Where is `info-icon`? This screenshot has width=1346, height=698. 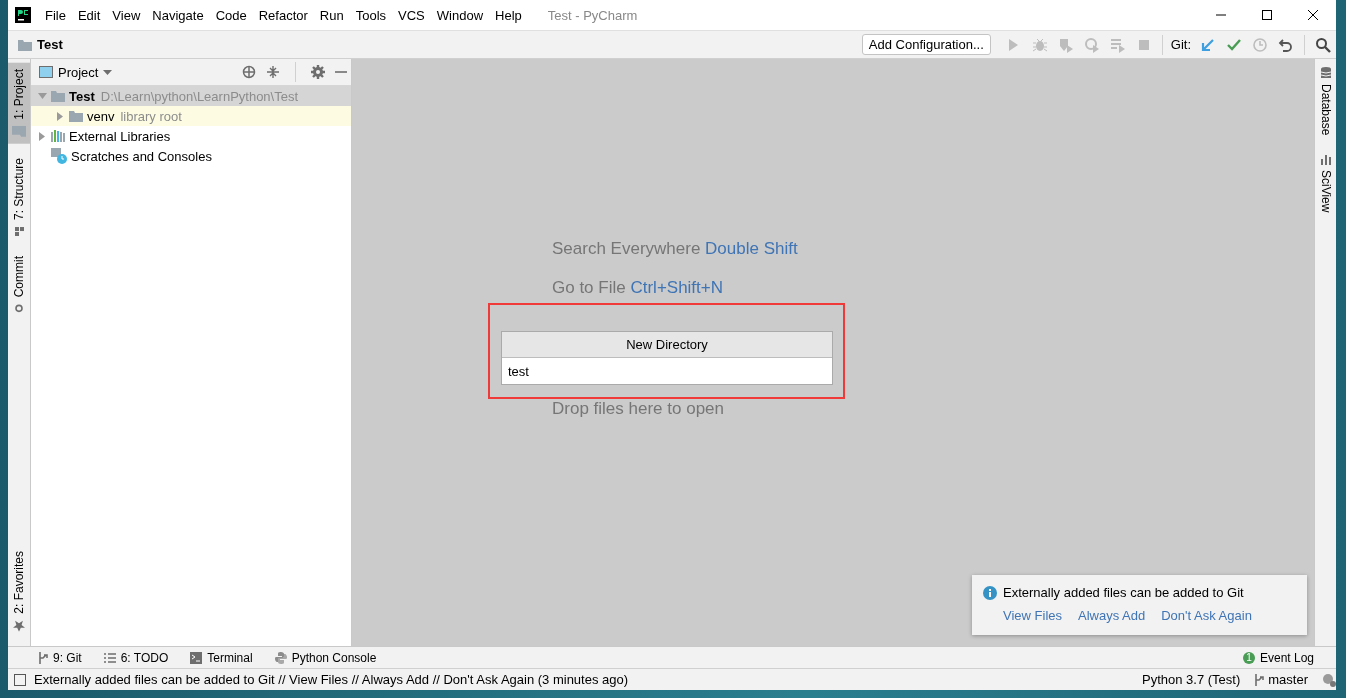
info-icon is located at coordinates (990, 592).